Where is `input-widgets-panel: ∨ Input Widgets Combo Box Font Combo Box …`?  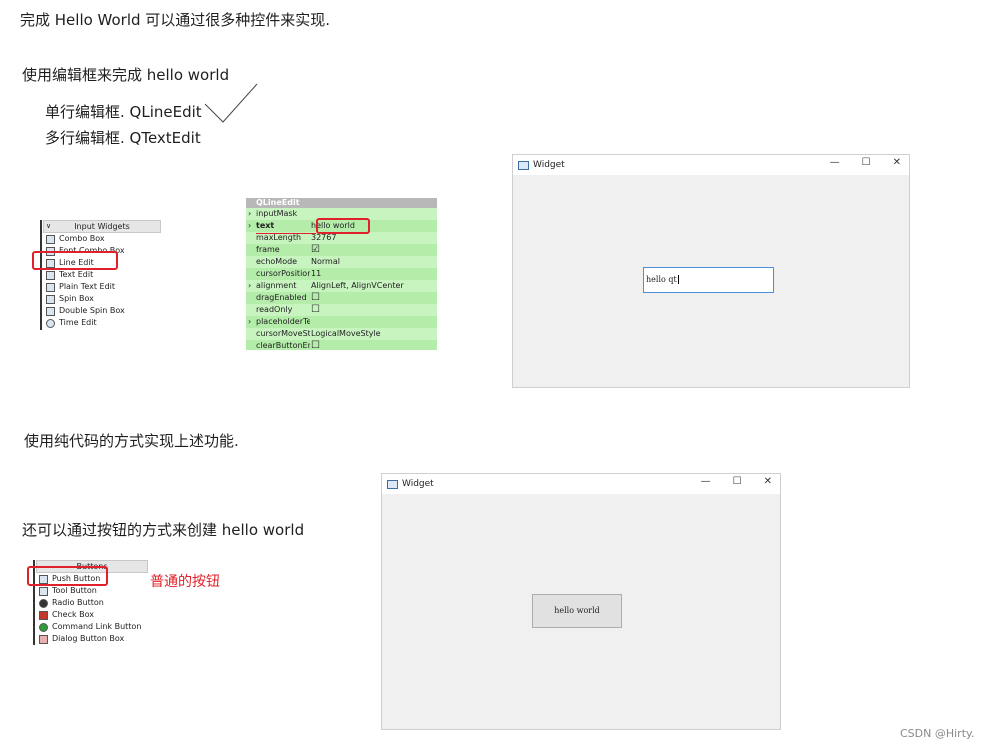
input-widgets-panel: ∨ Input Widgets Combo Box Font Combo Box … is located at coordinates (100, 275).